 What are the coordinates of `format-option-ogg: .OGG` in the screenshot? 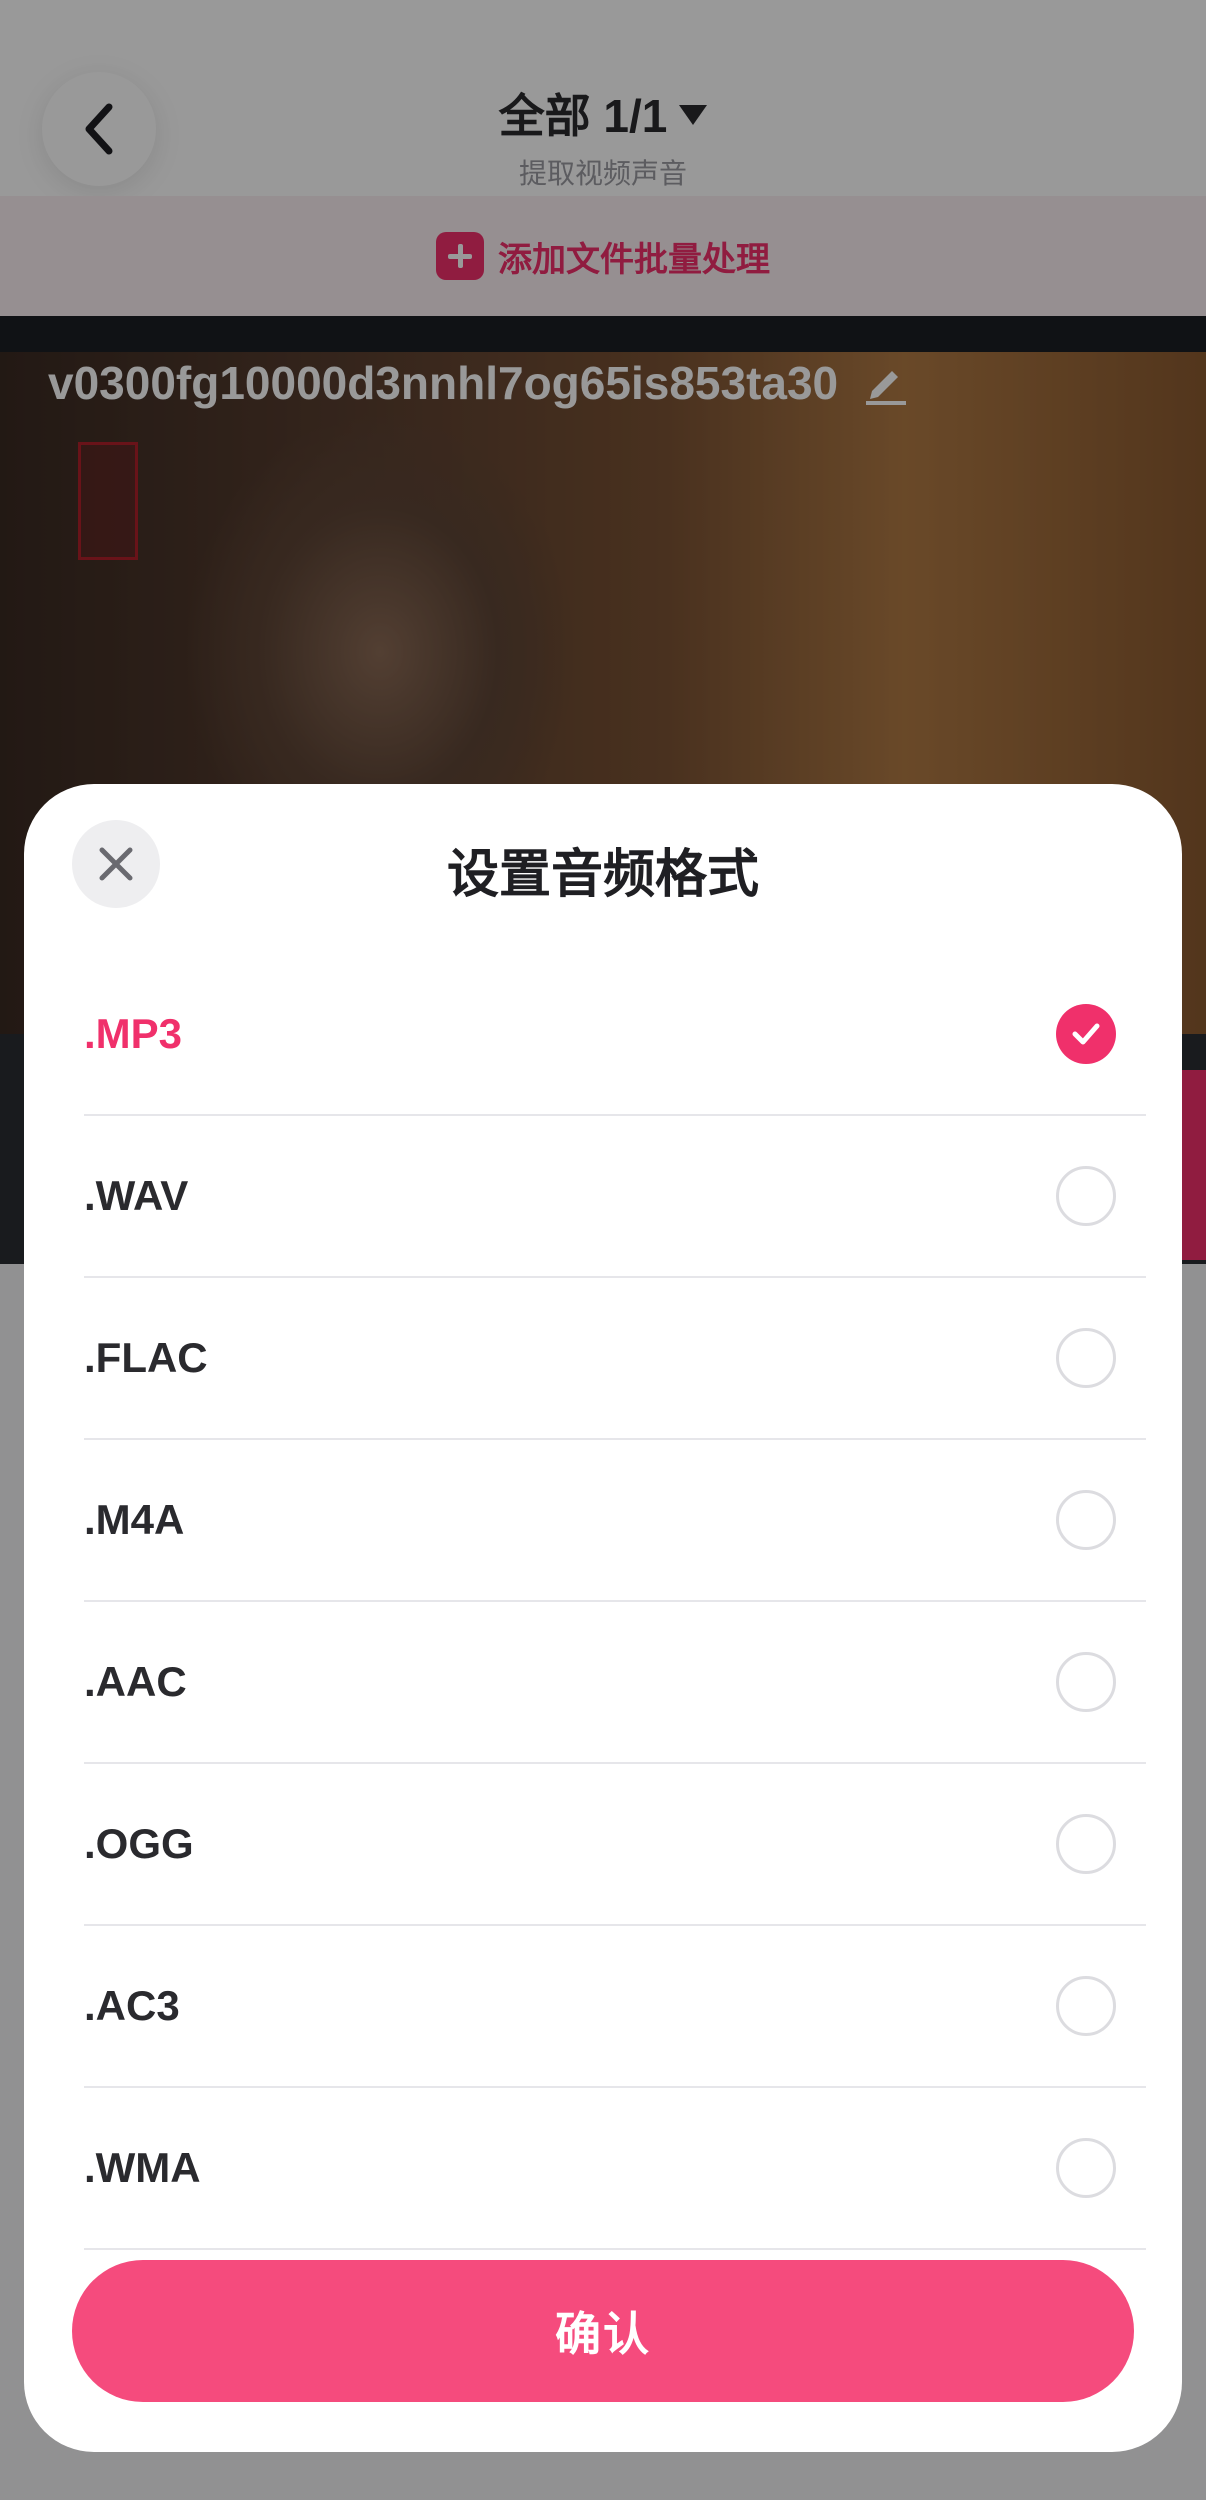 It's located at (615, 1845).